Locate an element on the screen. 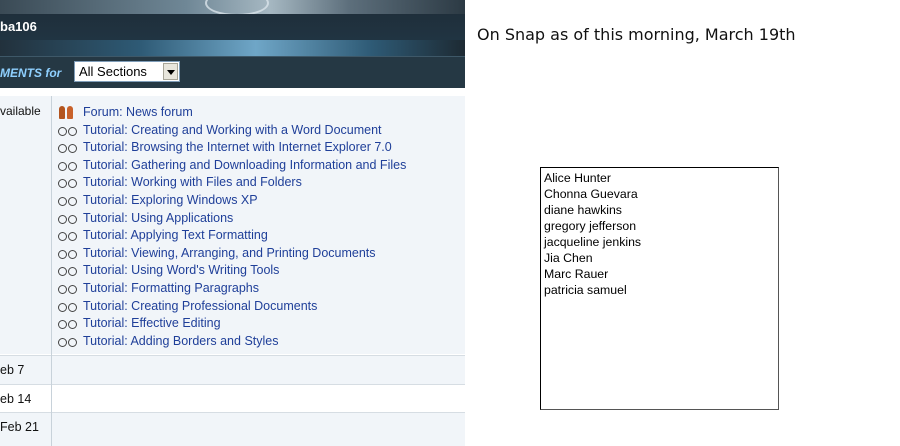 Image resolution: width=900 pixels, height=446 pixels. list-item: Marc Rauer is located at coordinates (661, 274).